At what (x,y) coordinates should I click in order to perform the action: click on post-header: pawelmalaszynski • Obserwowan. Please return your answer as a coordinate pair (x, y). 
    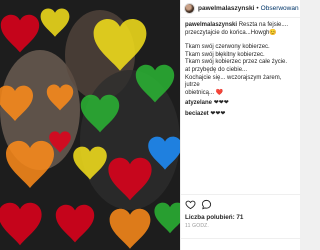
    Looking at the image, I should click on (240, 9).